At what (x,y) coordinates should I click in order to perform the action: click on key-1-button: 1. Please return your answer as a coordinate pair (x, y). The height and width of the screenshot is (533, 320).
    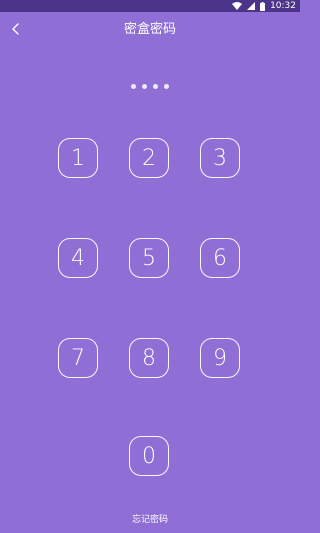
    Looking at the image, I should click on (78, 158).